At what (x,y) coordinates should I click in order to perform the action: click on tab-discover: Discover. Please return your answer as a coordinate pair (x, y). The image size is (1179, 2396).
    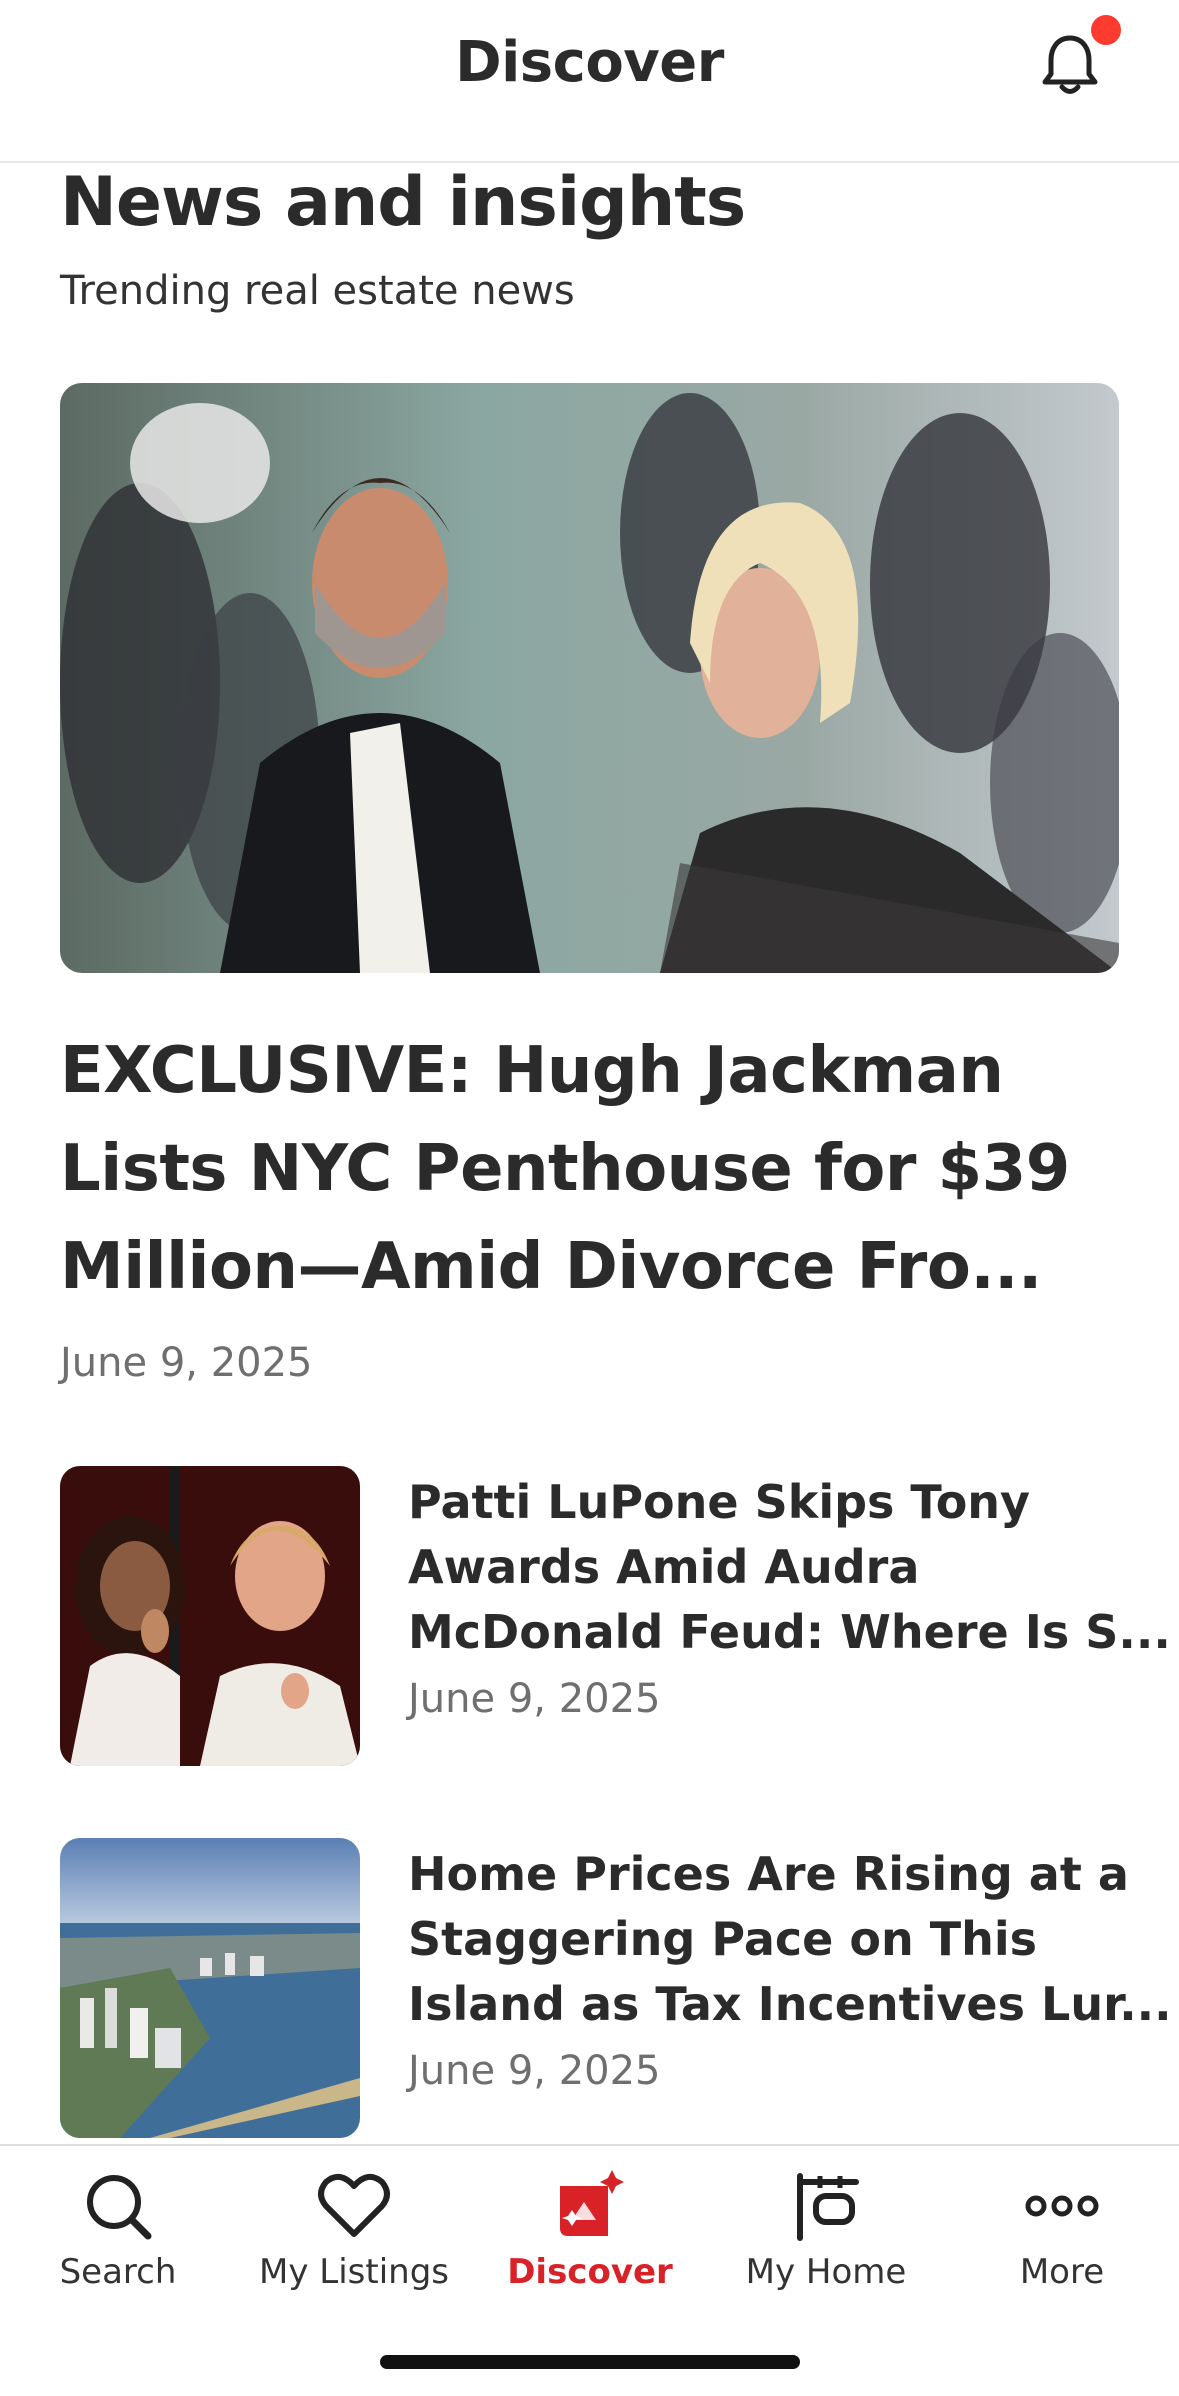
    Looking at the image, I should click on (590, 2221).